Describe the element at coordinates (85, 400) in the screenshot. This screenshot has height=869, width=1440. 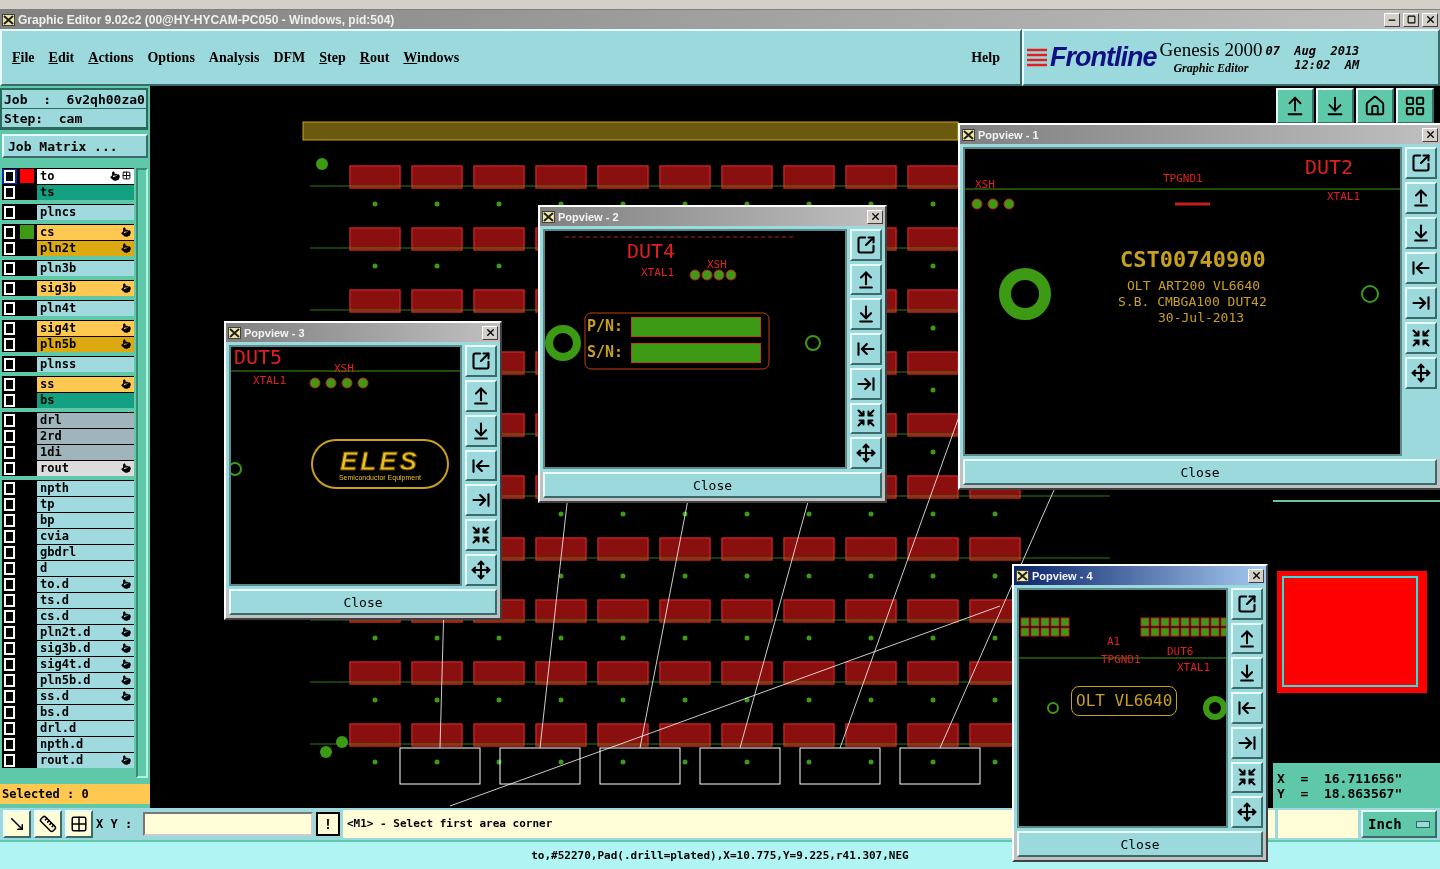
I see `layer-item: bs` at that location.